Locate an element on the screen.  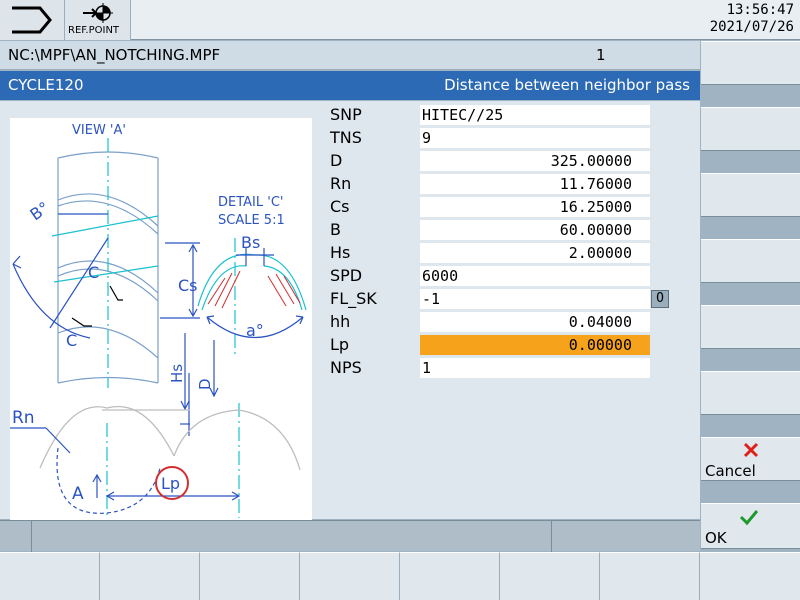
param-label-fl-sk: FL_SK is located at coordinates (353, 298).